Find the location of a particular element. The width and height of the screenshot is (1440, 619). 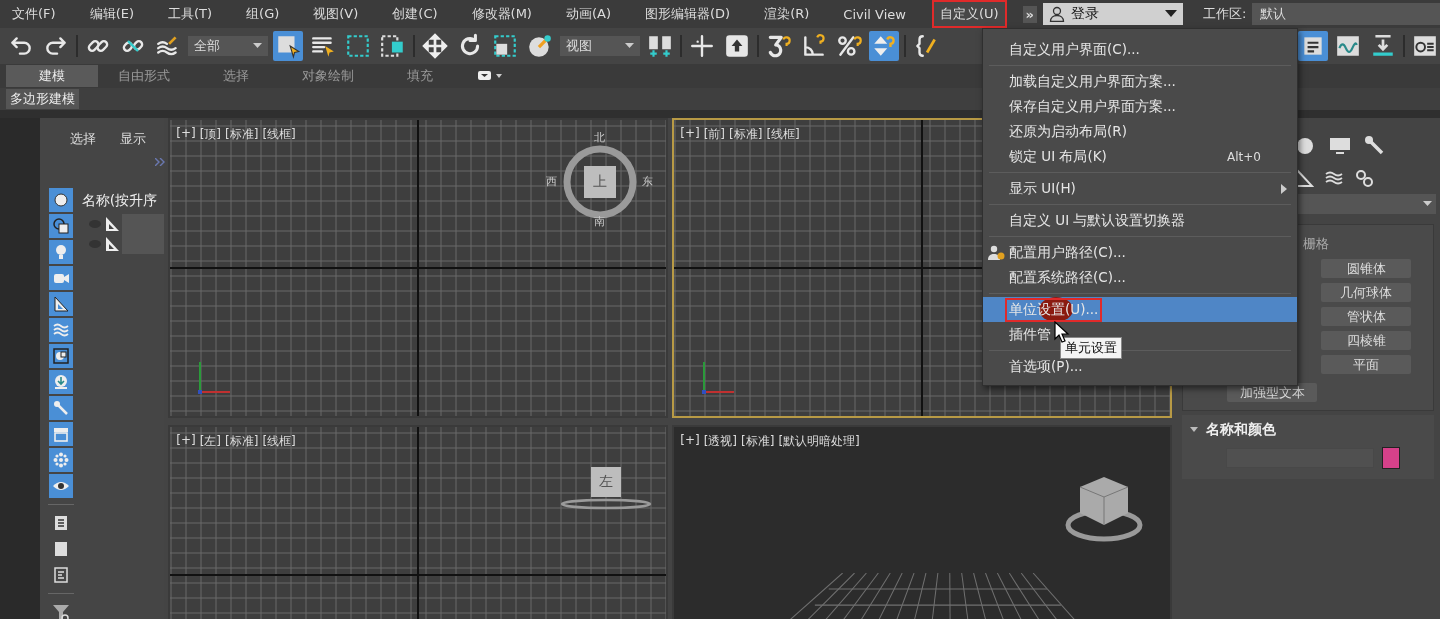

viewport-menu: [默认明暗处理] is located at coordinates (819, 441).